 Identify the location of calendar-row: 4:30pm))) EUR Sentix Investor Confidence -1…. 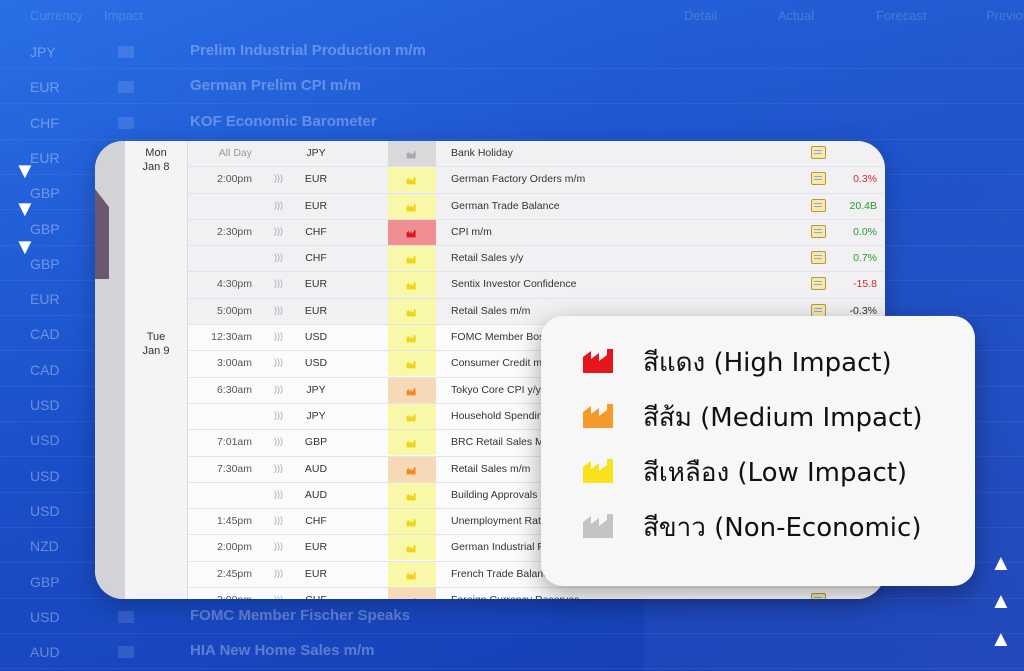
(536, 285).